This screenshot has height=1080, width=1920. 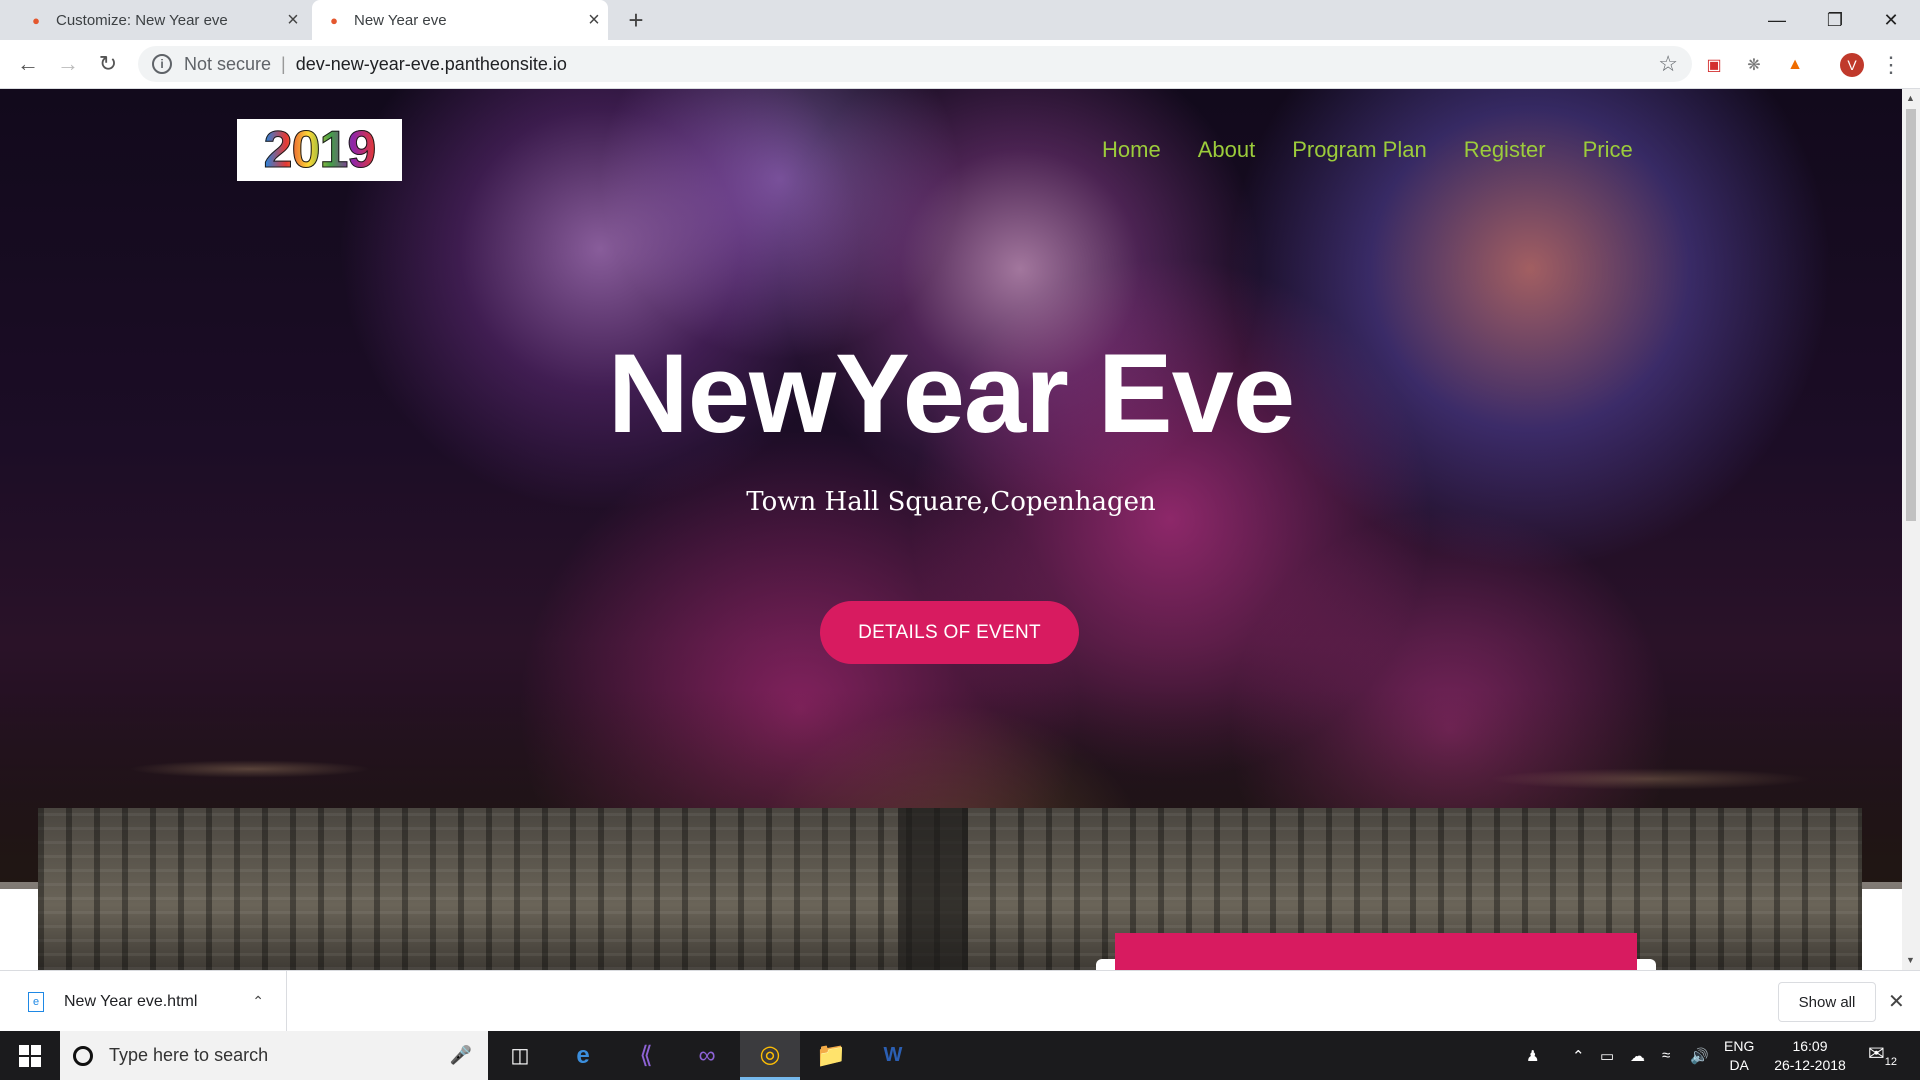 I want to click on city-building-shape, so click(x=933, y=889).